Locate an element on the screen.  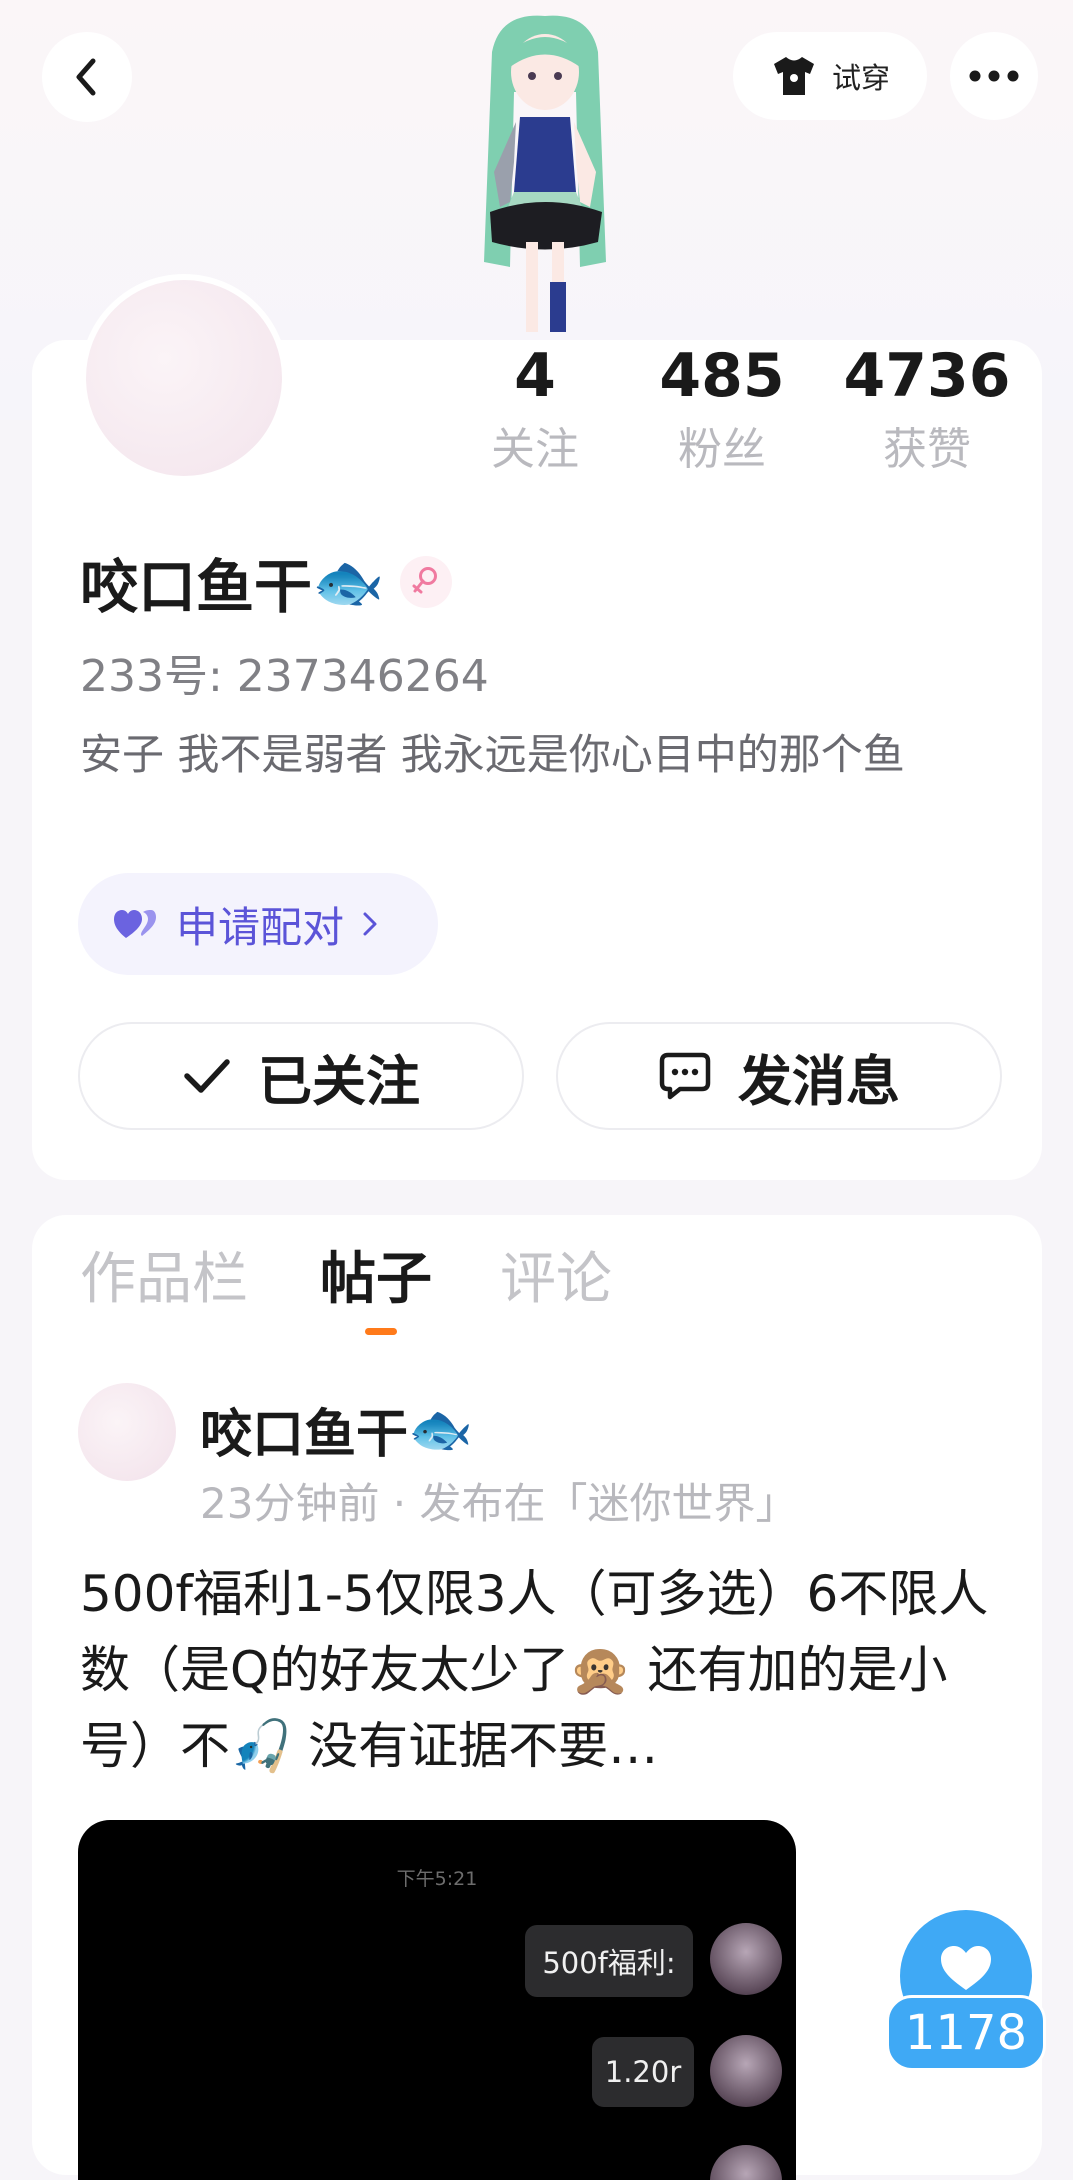
post-author-row: 咬口鱼干 🐟 is located at coordinates (336, 1429).